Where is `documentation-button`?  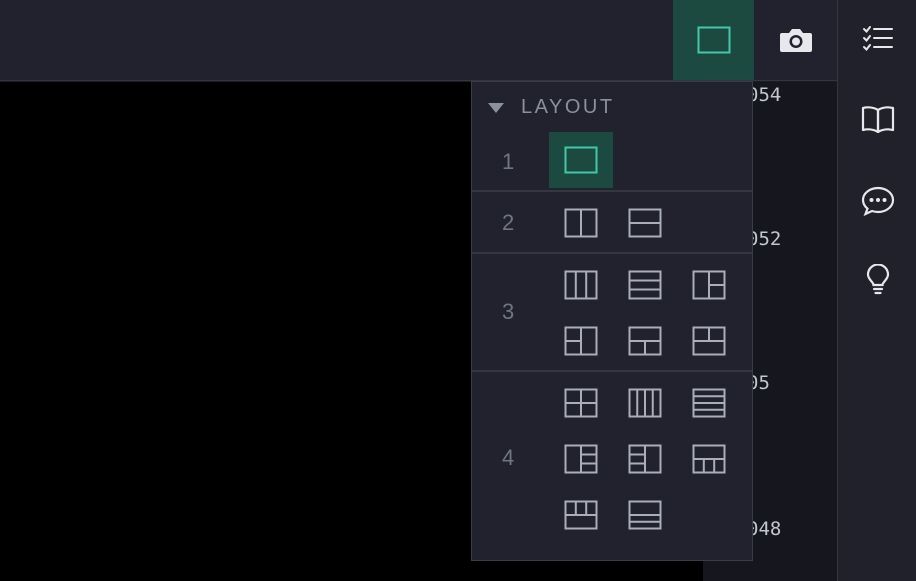 documentation-button is located at coordinates (877, 119).